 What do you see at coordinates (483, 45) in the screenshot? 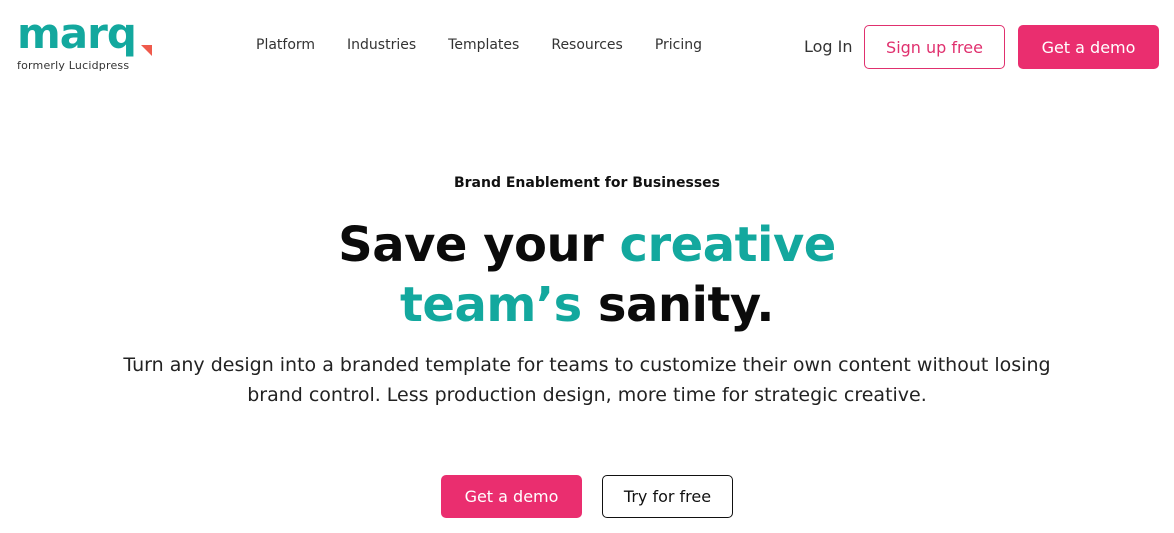
I see `nav-item-templates: Templates` at bounding box center [483, 45].